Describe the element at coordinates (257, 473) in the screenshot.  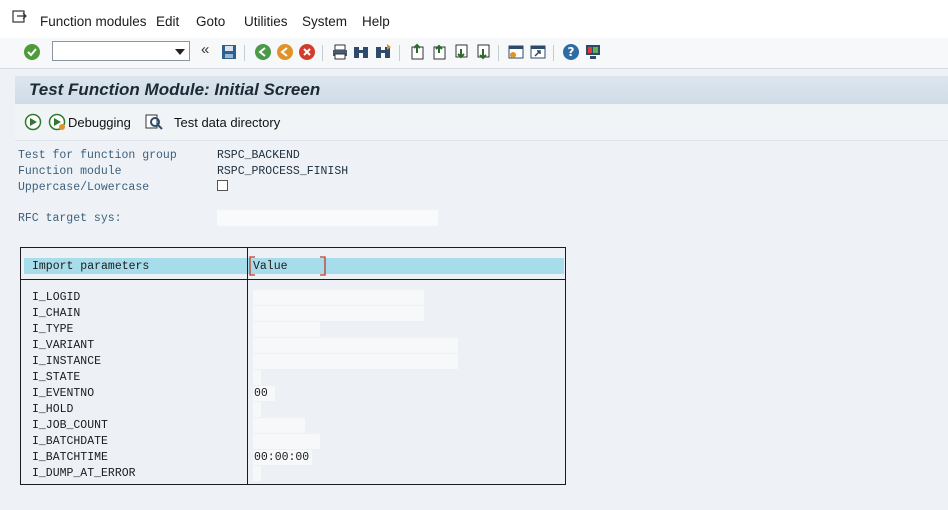
I see `value-field-i-dump-at-error` at that location.